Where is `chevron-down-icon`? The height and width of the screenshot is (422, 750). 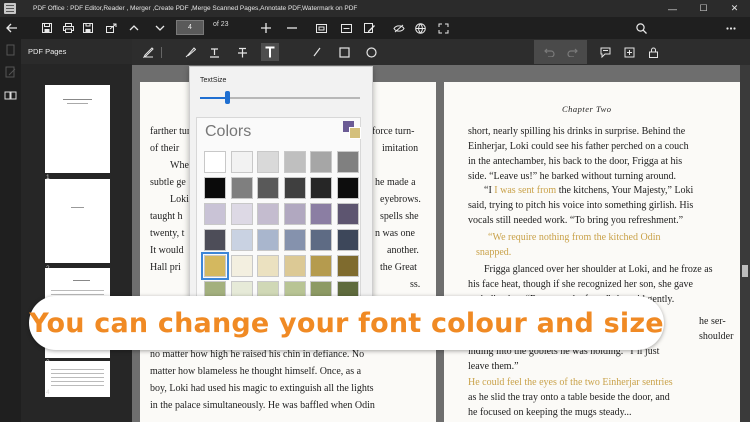 chevron-down-icon is located at coordinates (160, 28).